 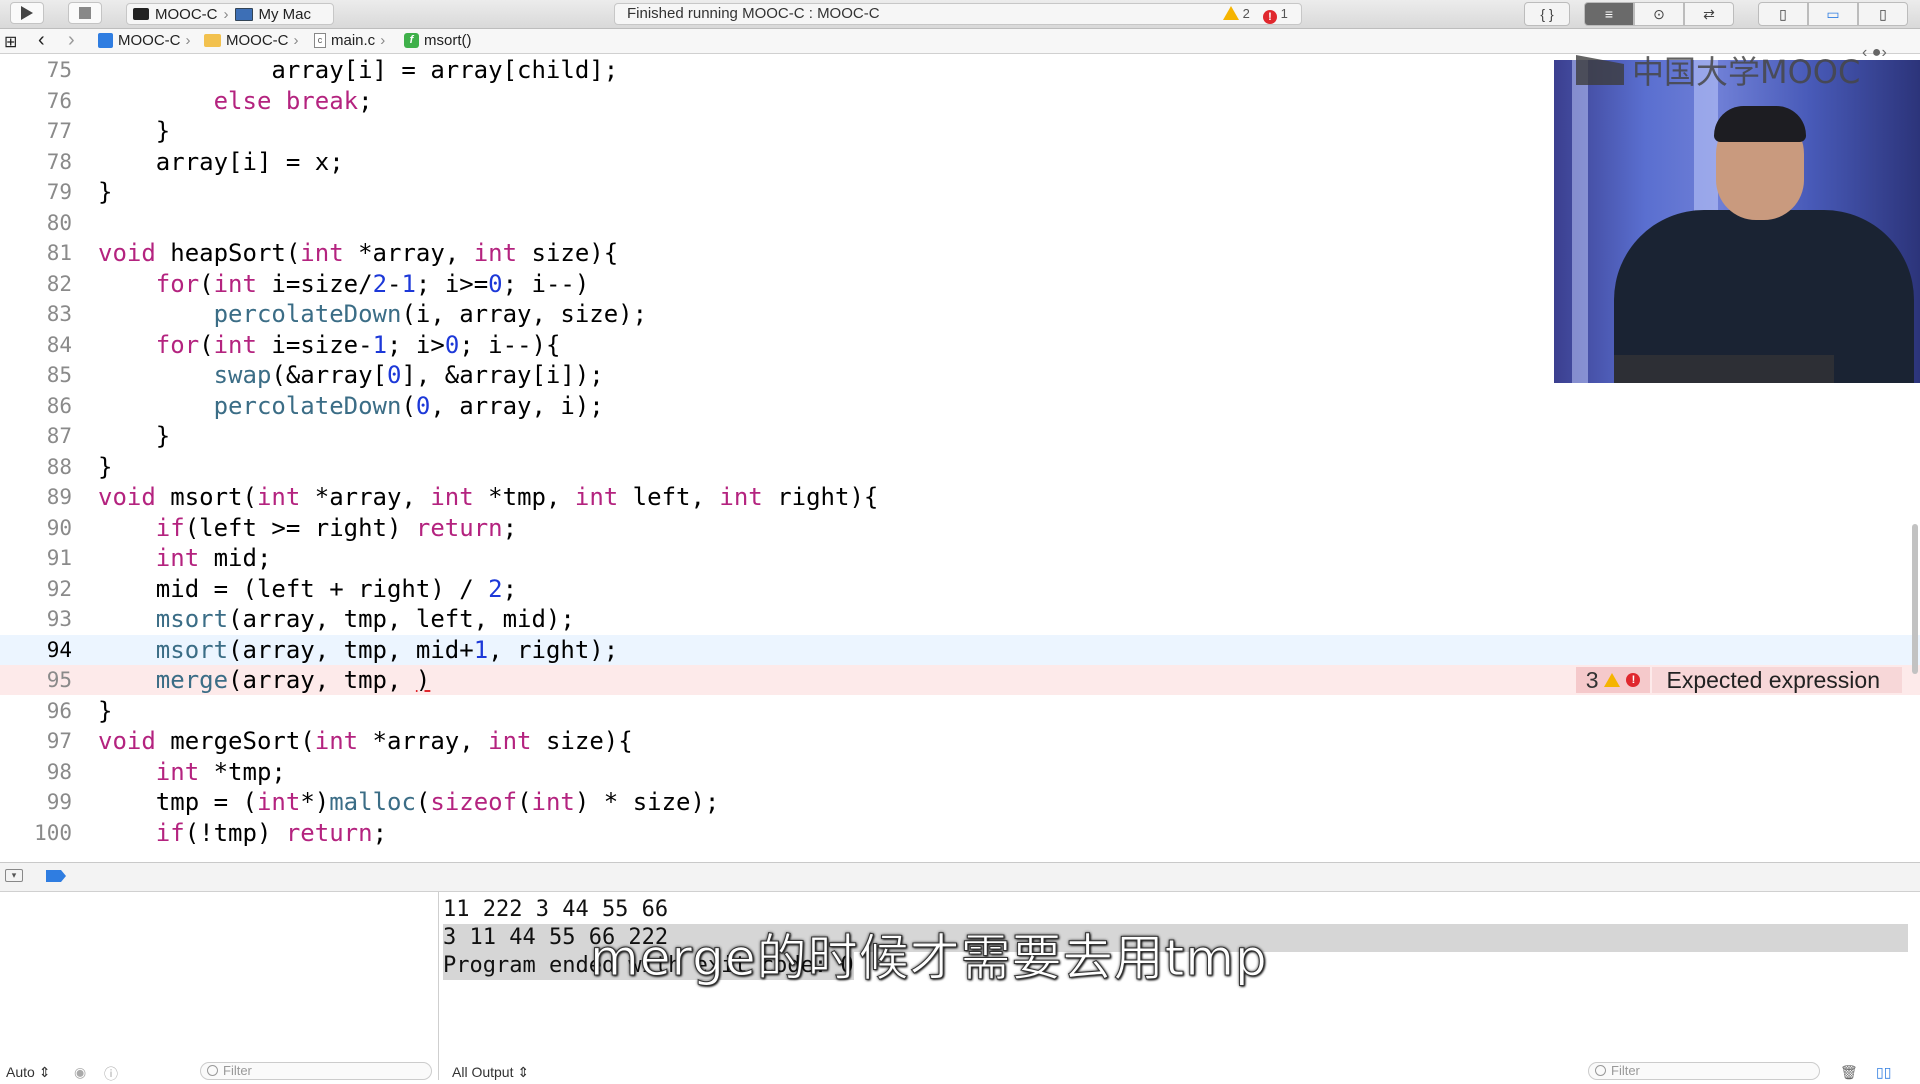 What do you see at coordinates (372, 314) in the screenshot?
I see `code-text: percolateDown(i, array, size);` at bounding box center [372, 314].